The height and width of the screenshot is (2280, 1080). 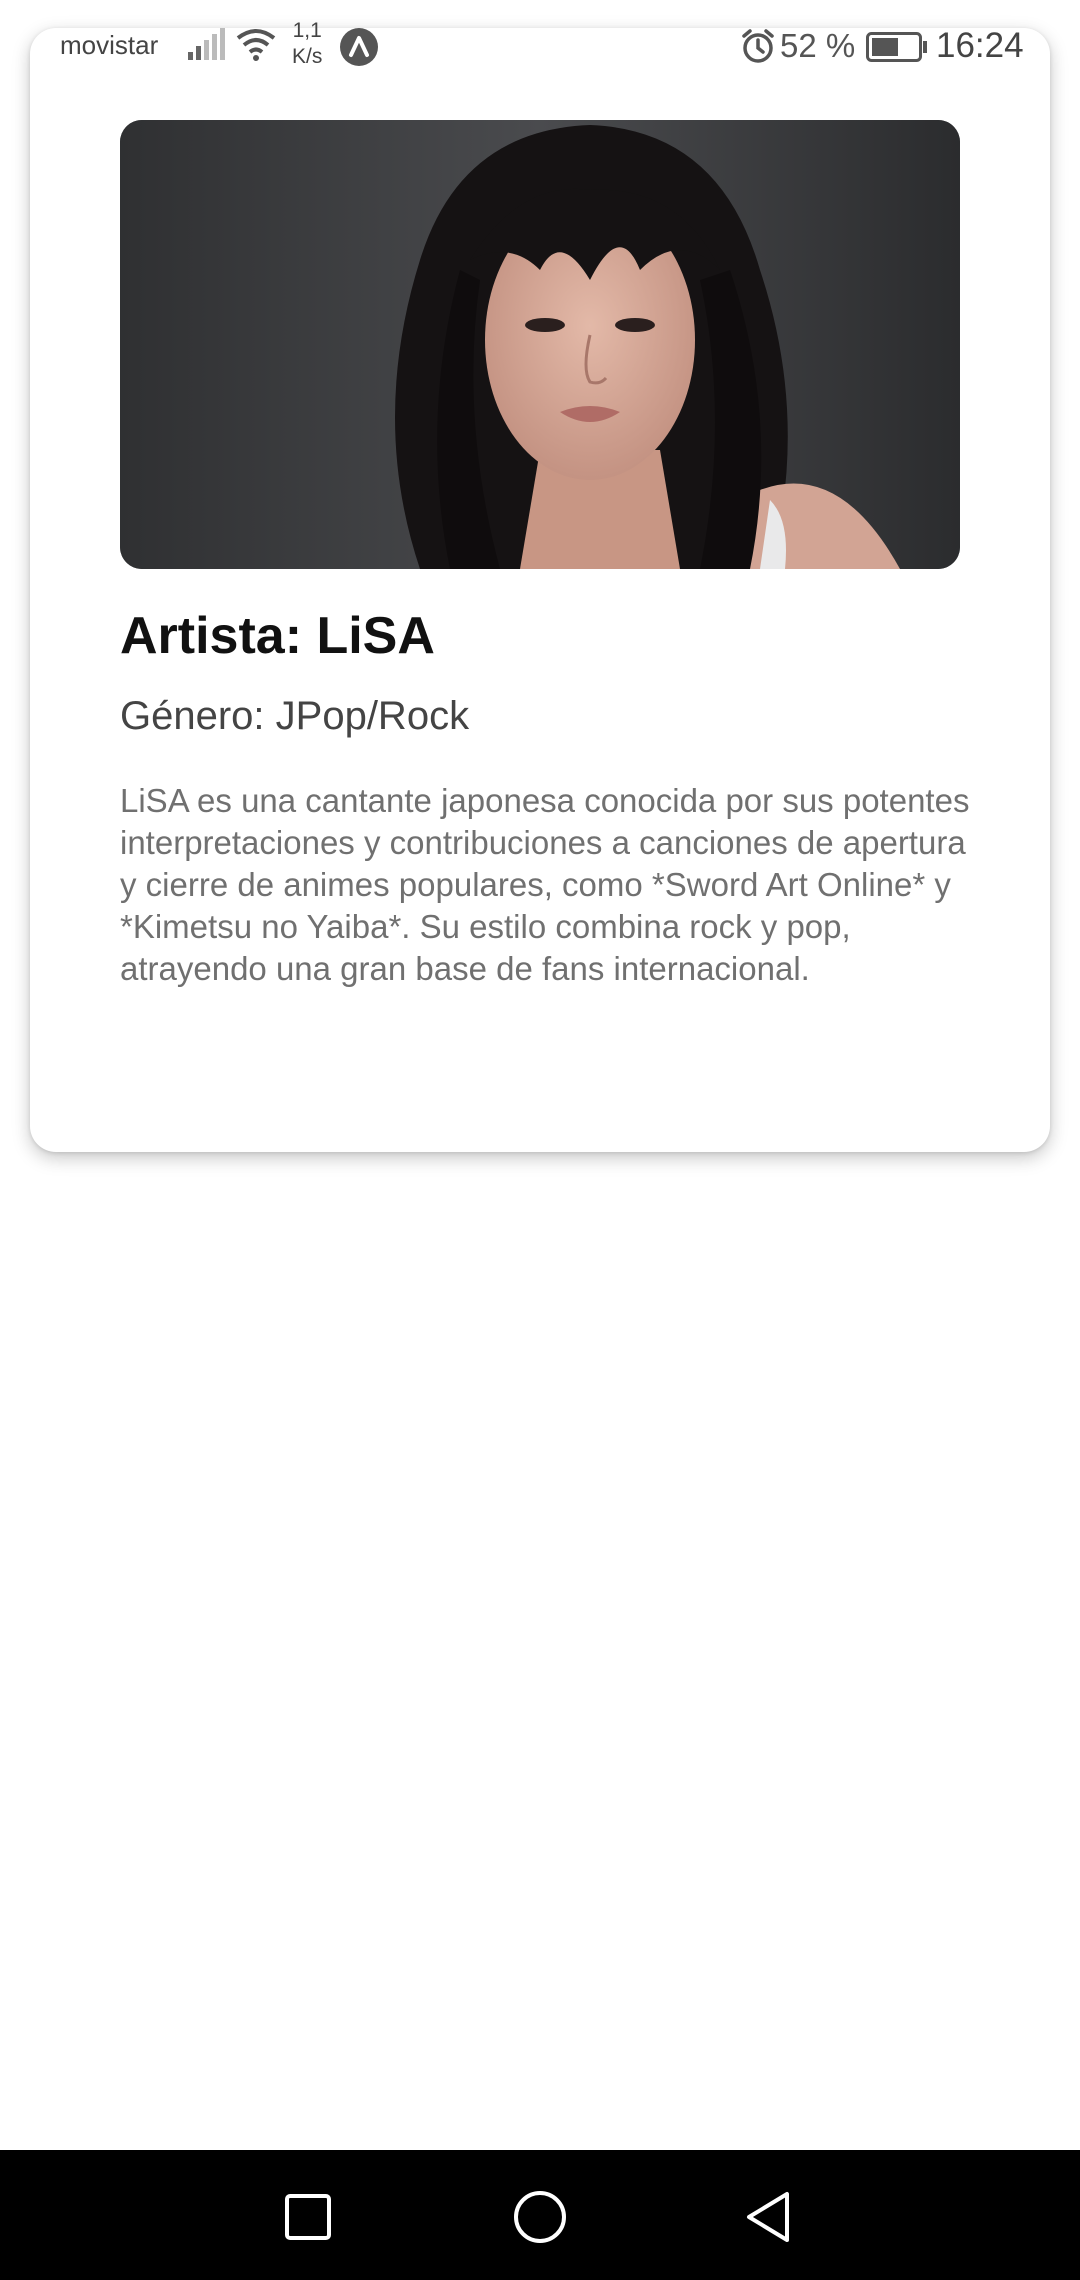 I want to click on recents-button, so click(x=308, y=2217).